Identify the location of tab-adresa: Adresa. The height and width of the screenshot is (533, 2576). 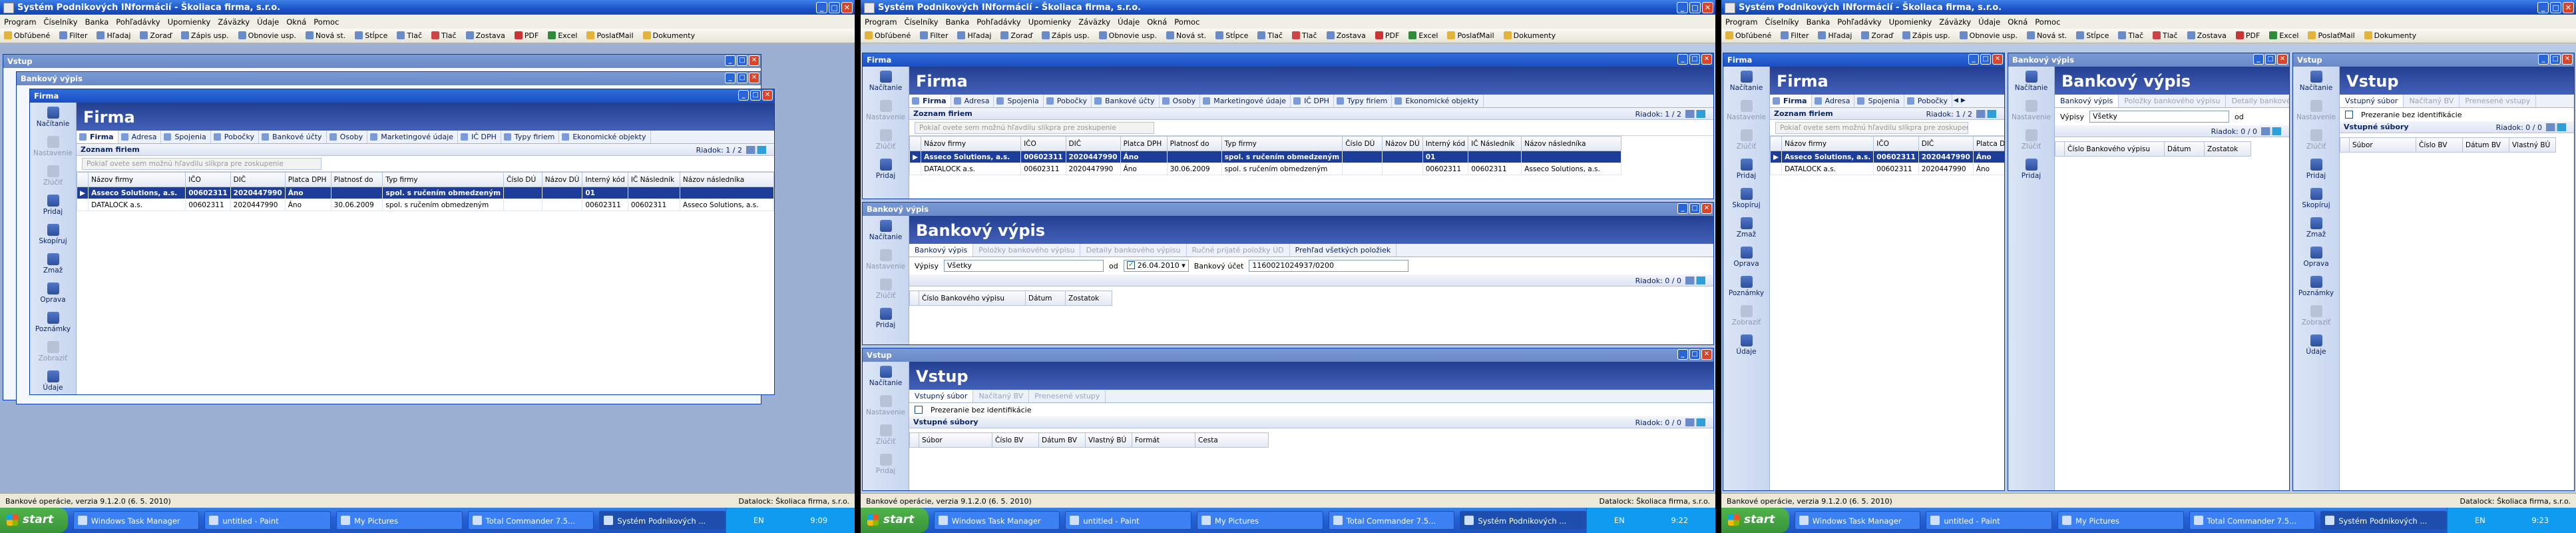
(140, 137).